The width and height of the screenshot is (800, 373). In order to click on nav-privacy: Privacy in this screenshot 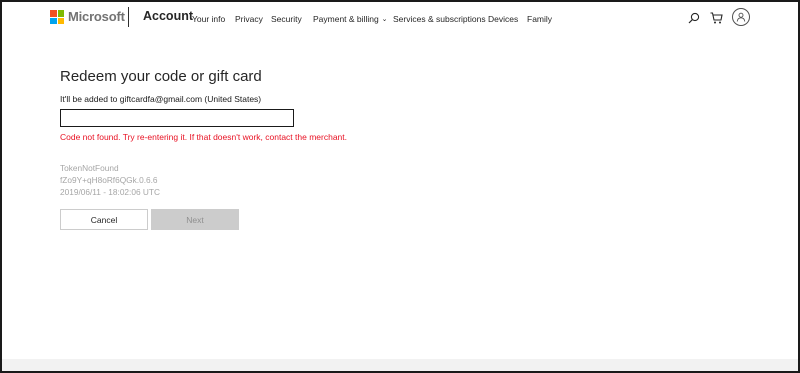, I will do `click(249, 19)`.